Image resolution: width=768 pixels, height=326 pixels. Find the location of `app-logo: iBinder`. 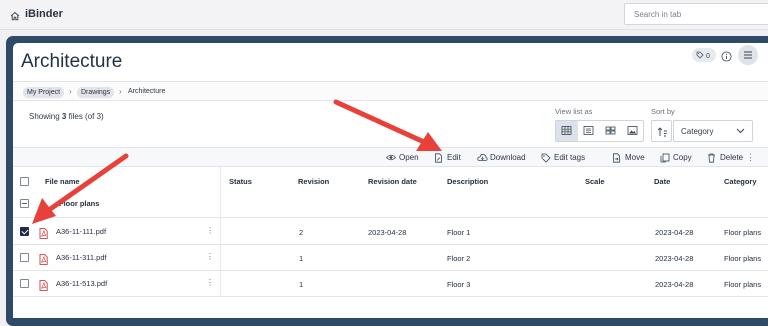

app-logo: iBinder is located at coordinates (44, 14).